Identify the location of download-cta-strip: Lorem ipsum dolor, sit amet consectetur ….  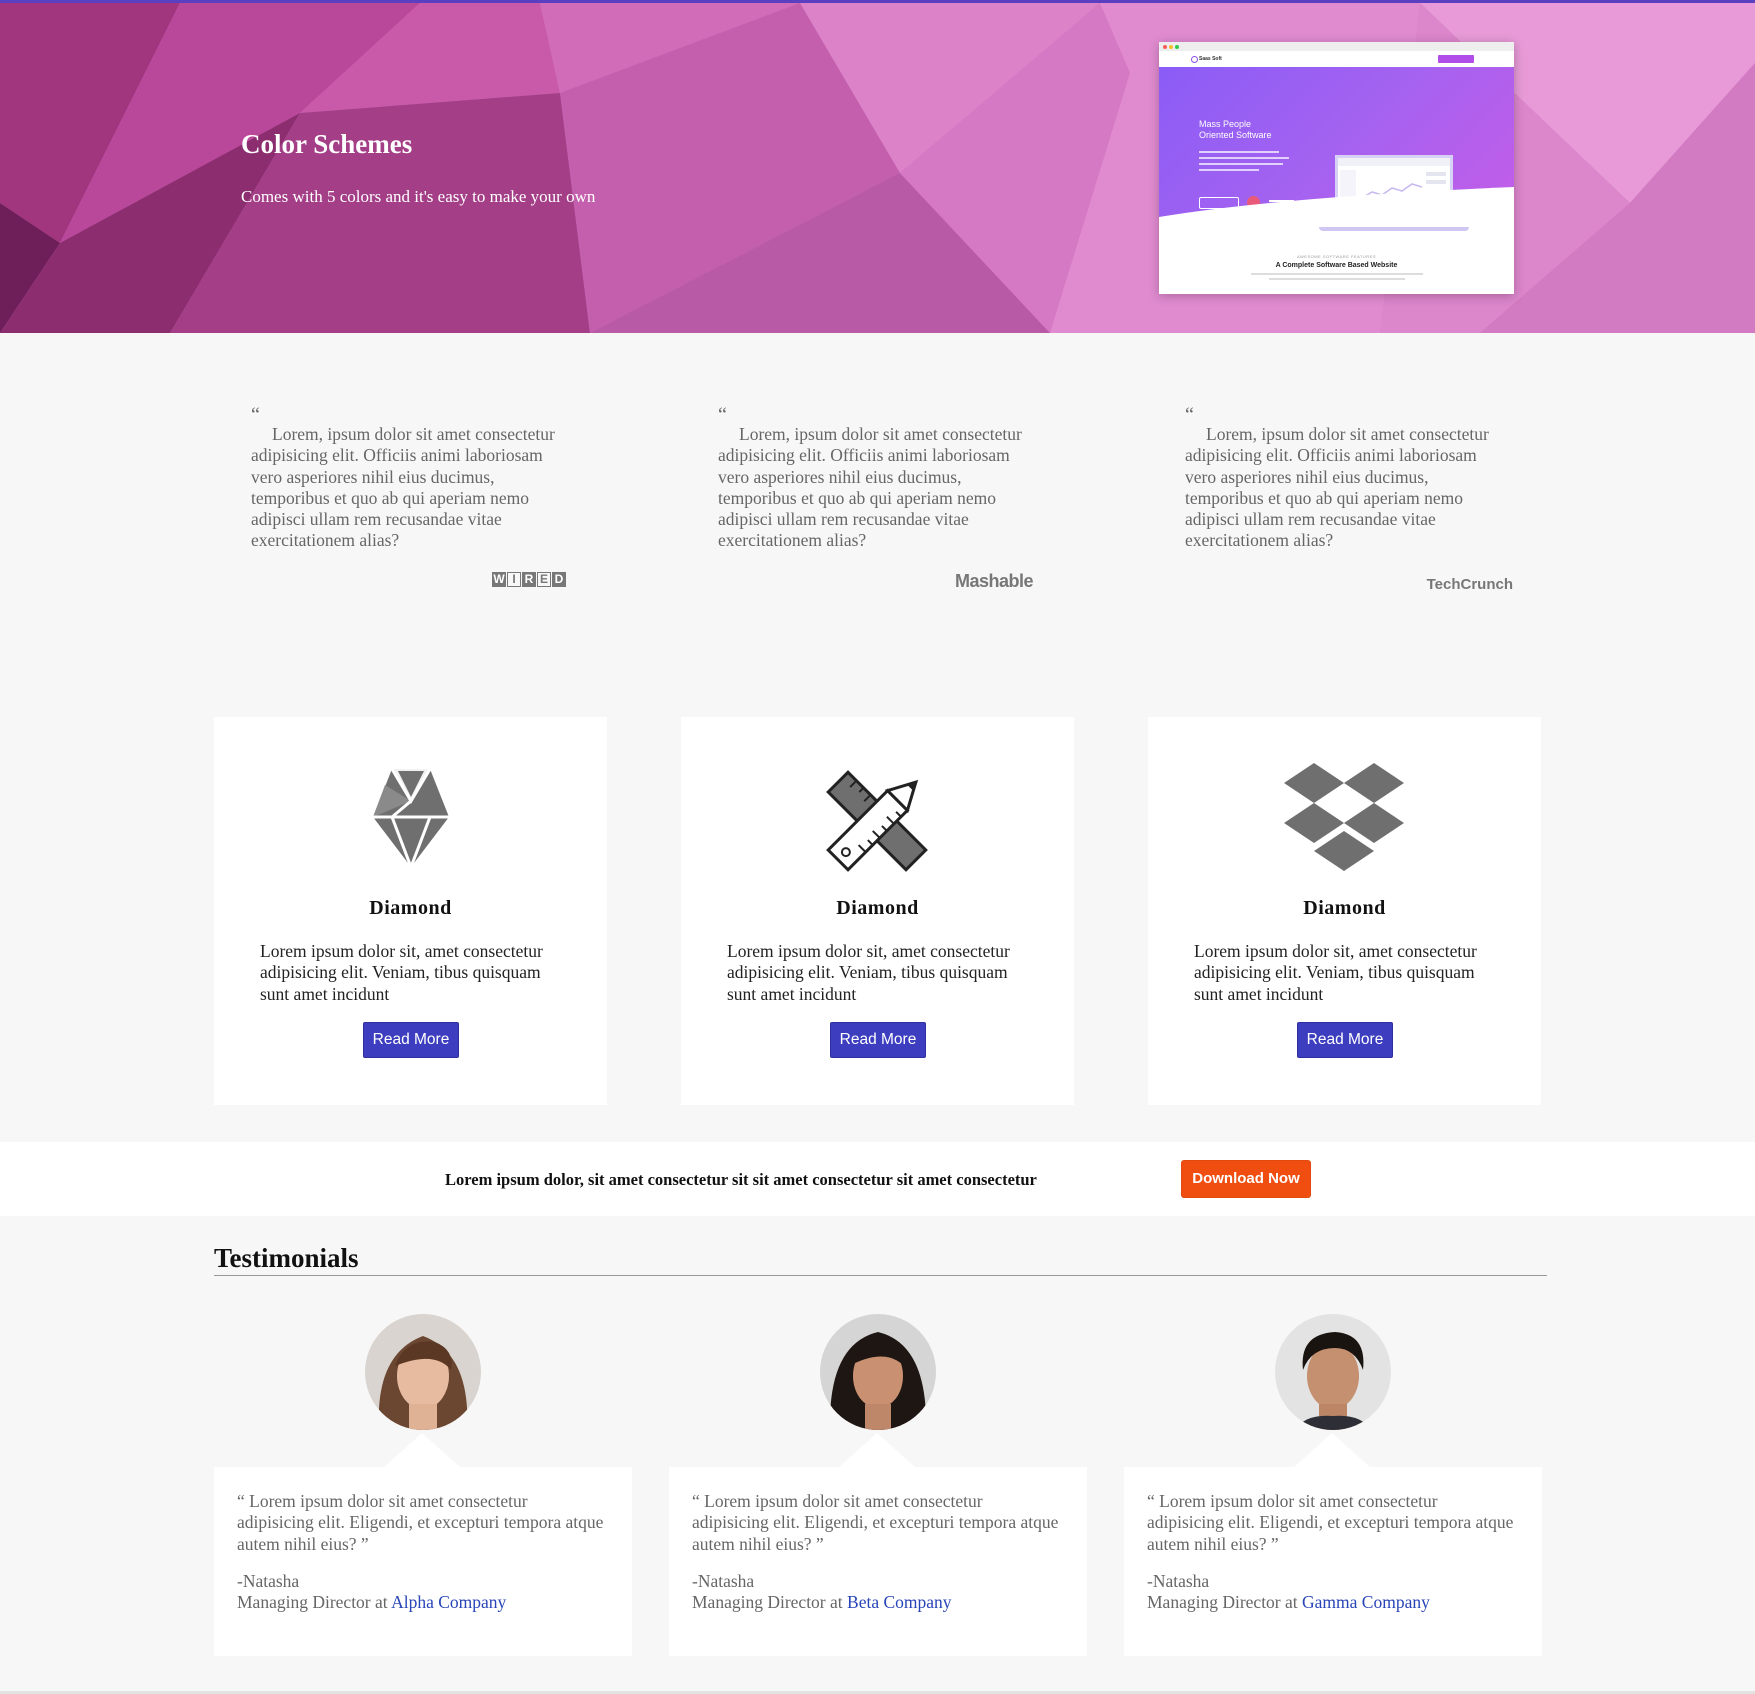
(877, 1179).